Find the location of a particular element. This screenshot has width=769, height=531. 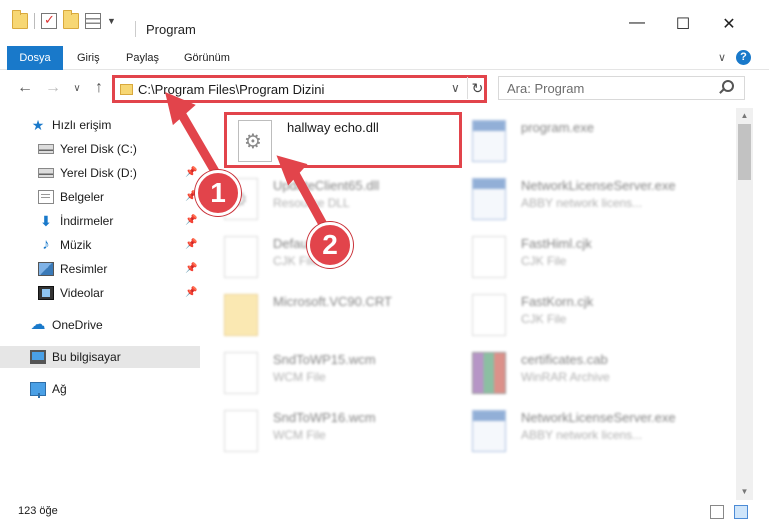

pictures-icon is located at coordinates (46, 269).